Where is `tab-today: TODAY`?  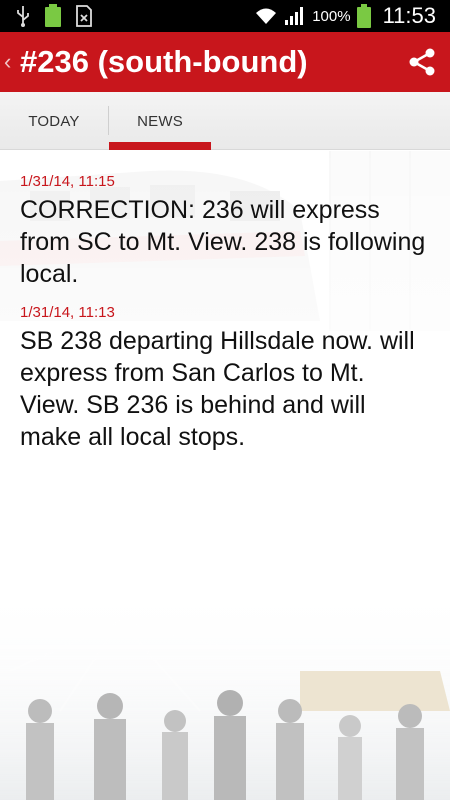
tab-today: TODAY is located at coordinates (54, 121).